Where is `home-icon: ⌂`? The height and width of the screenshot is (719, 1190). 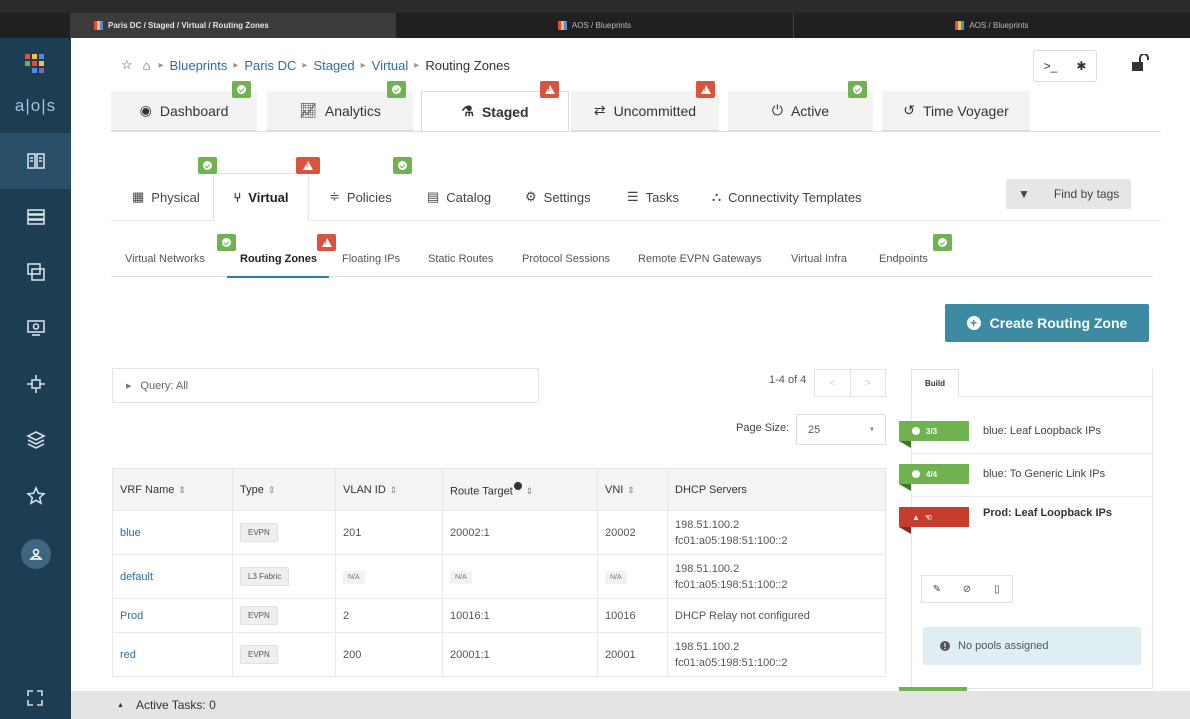 home-icon: ⌂ is located at coordinates (147, 65).